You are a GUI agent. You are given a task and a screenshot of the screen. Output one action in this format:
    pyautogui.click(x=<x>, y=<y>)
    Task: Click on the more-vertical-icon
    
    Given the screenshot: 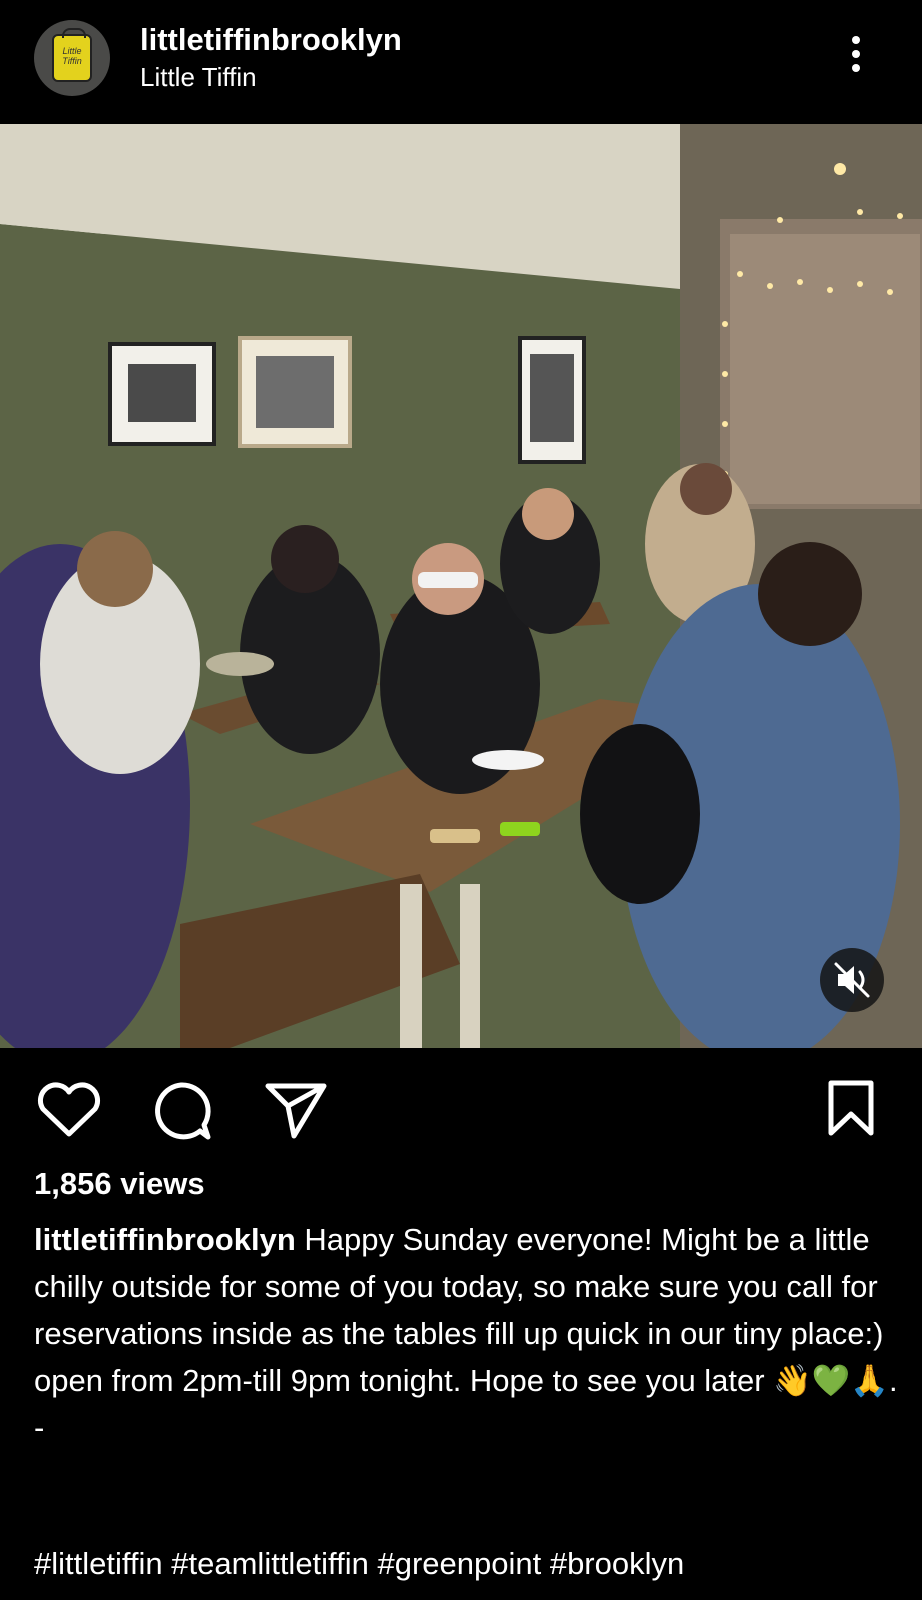 What is the action you would take?
    pyautogui.click(x=856, y=58)
    